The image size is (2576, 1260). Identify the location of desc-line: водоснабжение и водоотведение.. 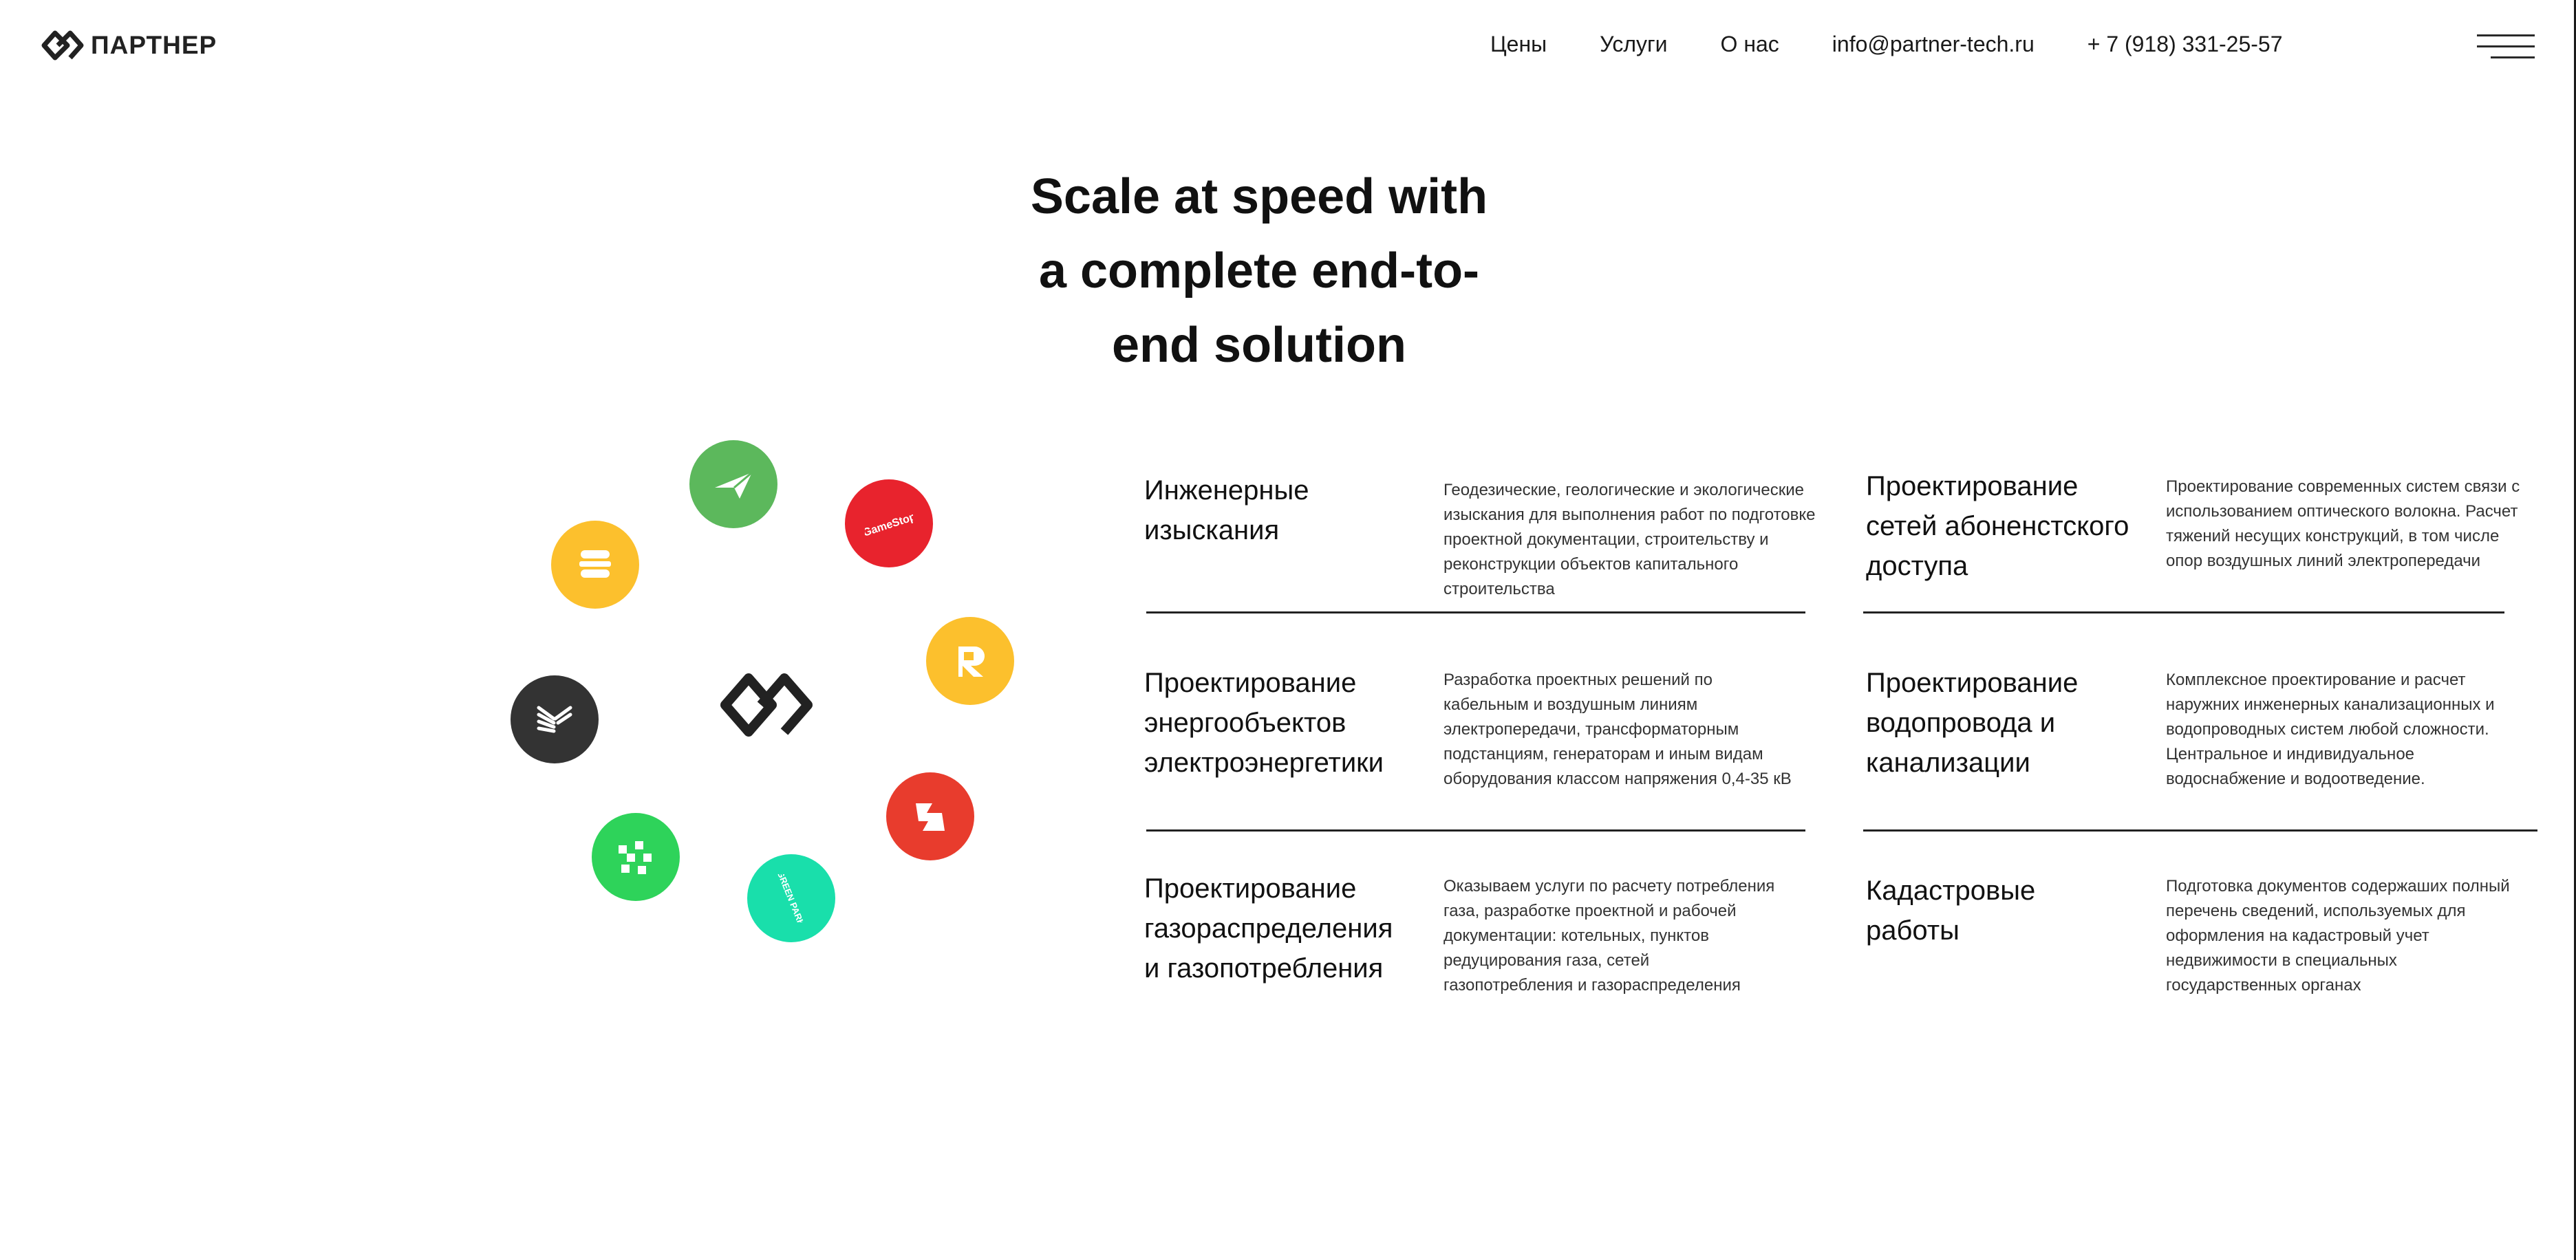
(2295, 779).